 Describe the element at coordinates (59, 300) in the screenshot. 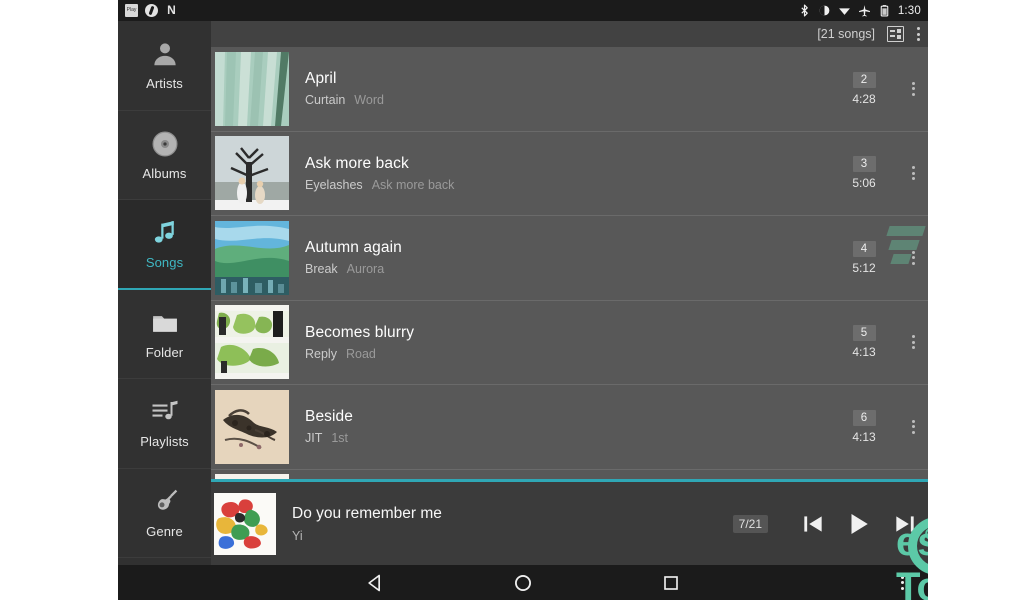

I see `letterbox-left` at that location.